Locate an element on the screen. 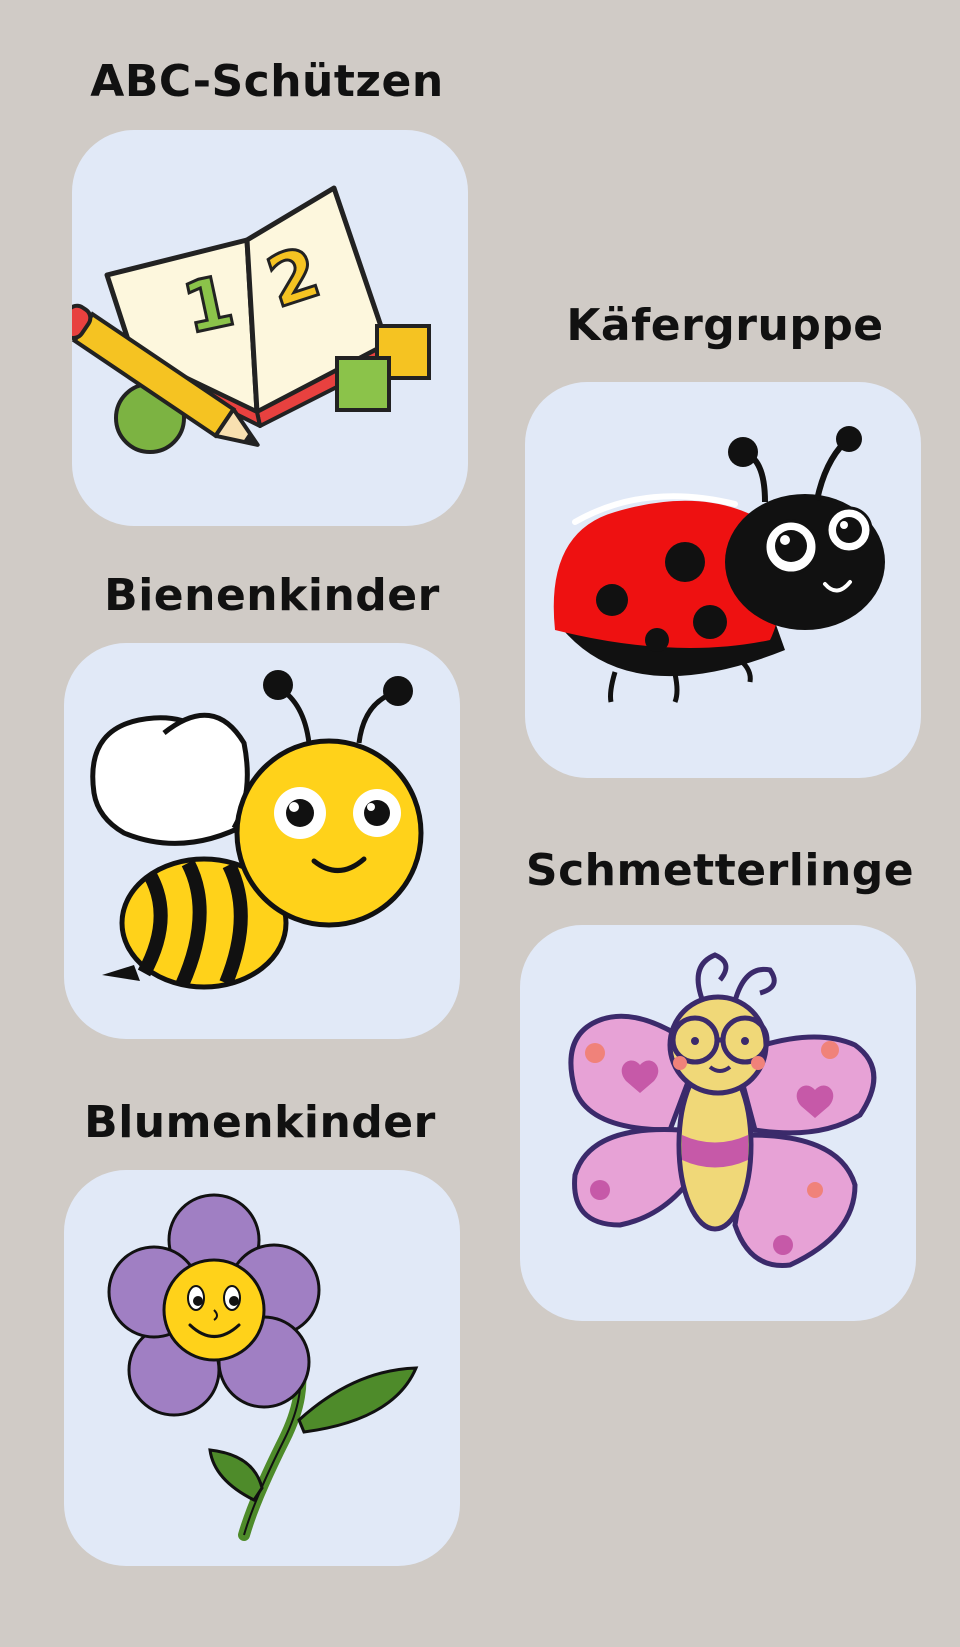  group-tile-bienenkinder is located at coordinates (262, 841).